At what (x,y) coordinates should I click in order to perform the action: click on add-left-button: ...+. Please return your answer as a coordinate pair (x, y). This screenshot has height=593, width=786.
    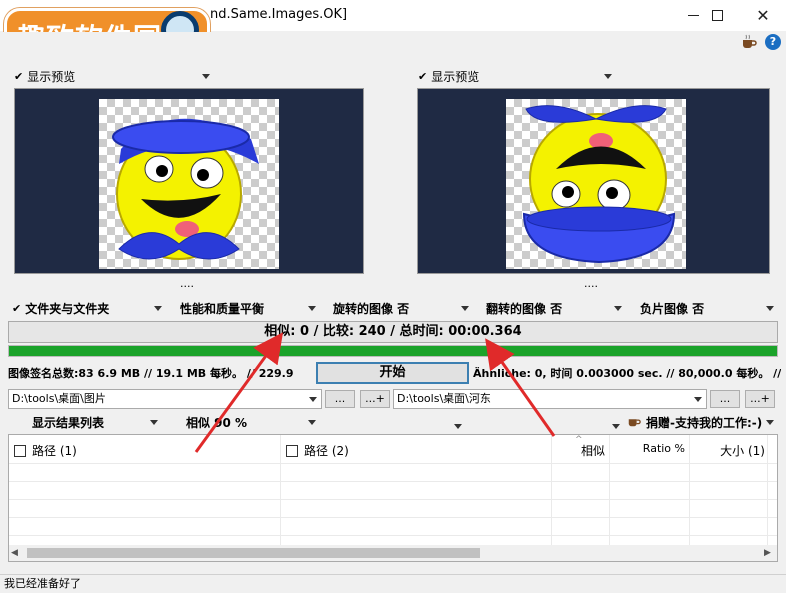
    Looking at the image, I should click on (375, 399).